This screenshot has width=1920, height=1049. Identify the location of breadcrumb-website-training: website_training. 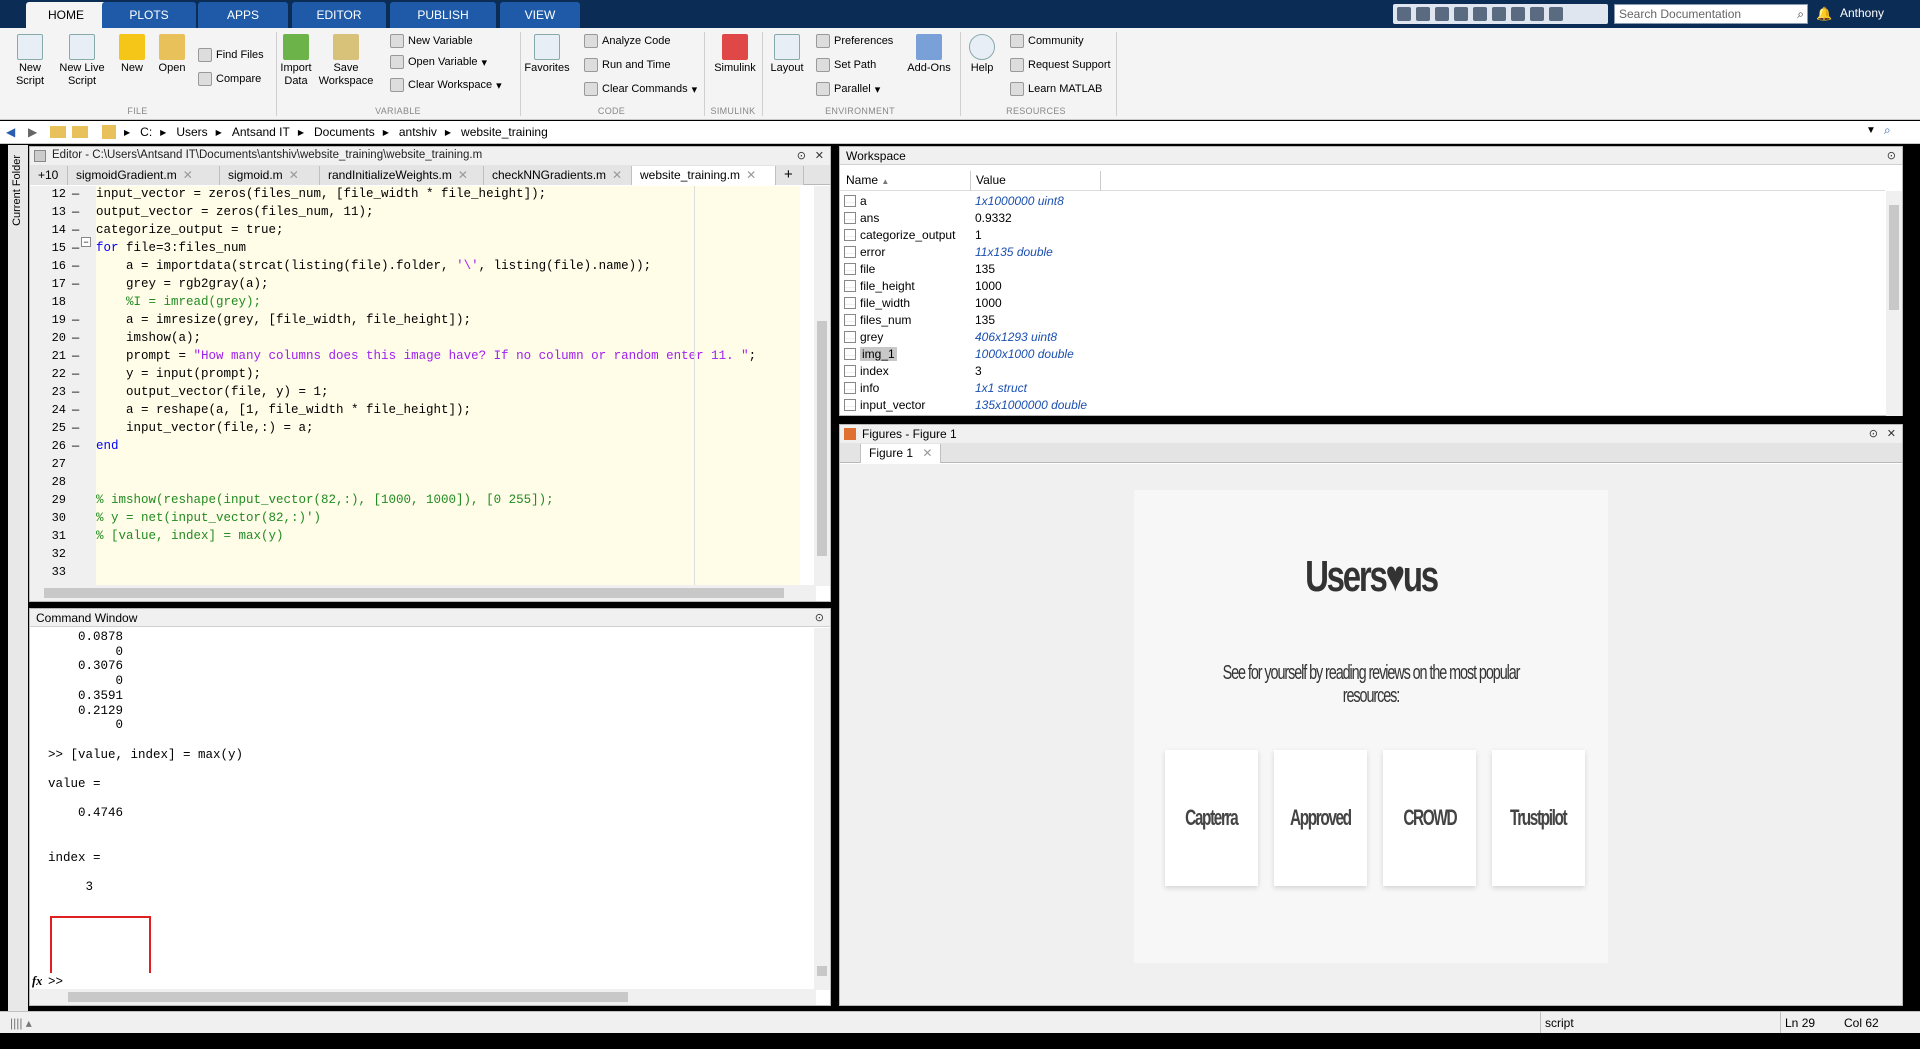
(504, 132).